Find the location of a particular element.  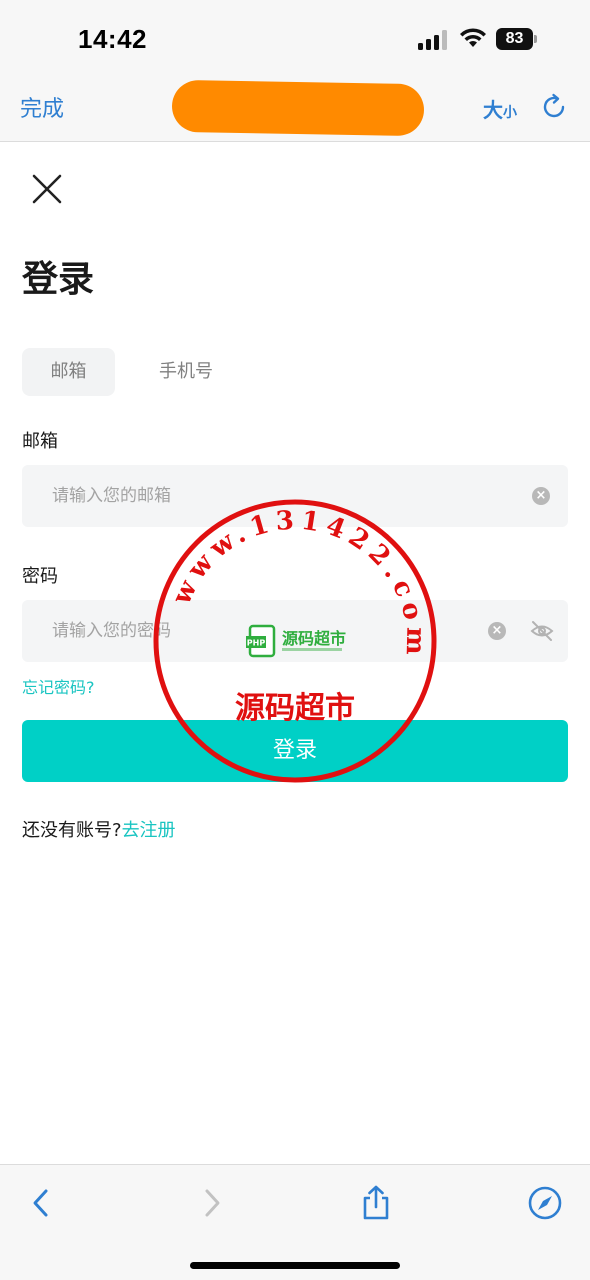

page-title: 登录 is located at coordinates (58, 279).